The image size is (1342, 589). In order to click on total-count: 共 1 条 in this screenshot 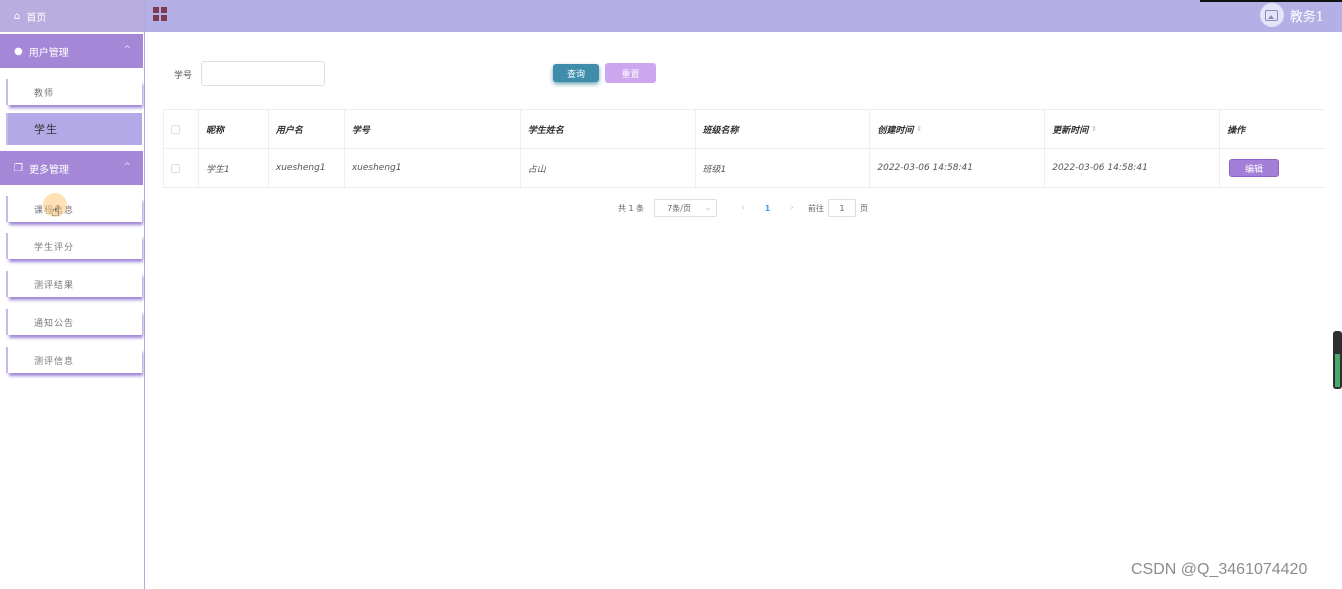, I will do `click(631, 208)`.